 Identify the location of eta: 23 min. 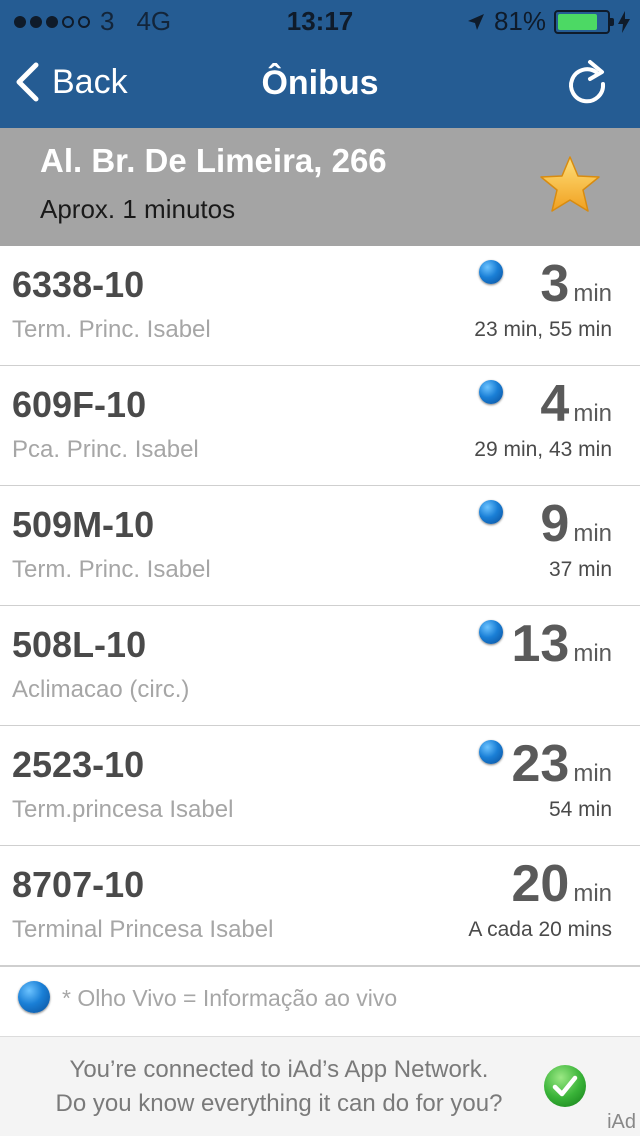
(561, 764).